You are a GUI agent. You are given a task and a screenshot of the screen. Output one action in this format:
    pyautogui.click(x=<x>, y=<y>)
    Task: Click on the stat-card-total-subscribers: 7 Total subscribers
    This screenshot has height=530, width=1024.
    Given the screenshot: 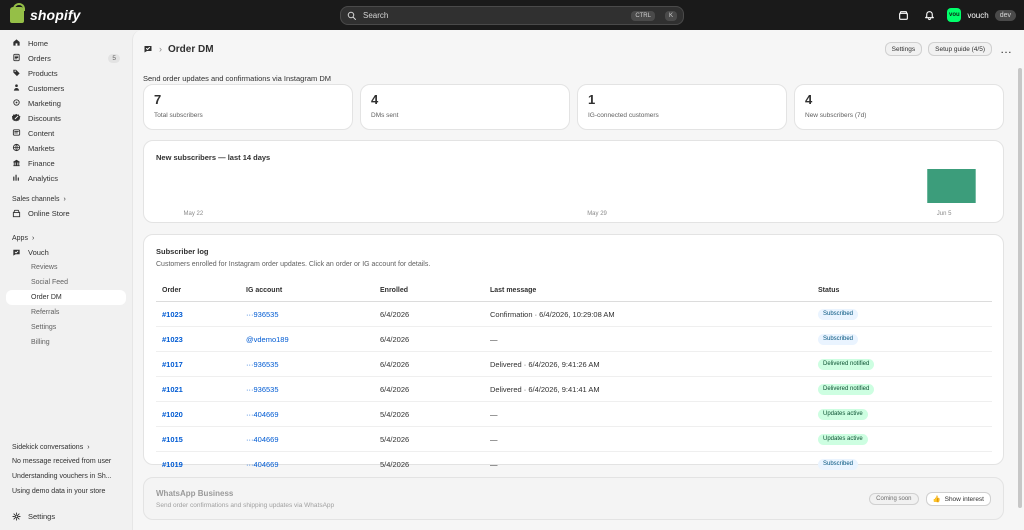 What is the action you would take?
    pyautogui.click(x=248, y=107)
    